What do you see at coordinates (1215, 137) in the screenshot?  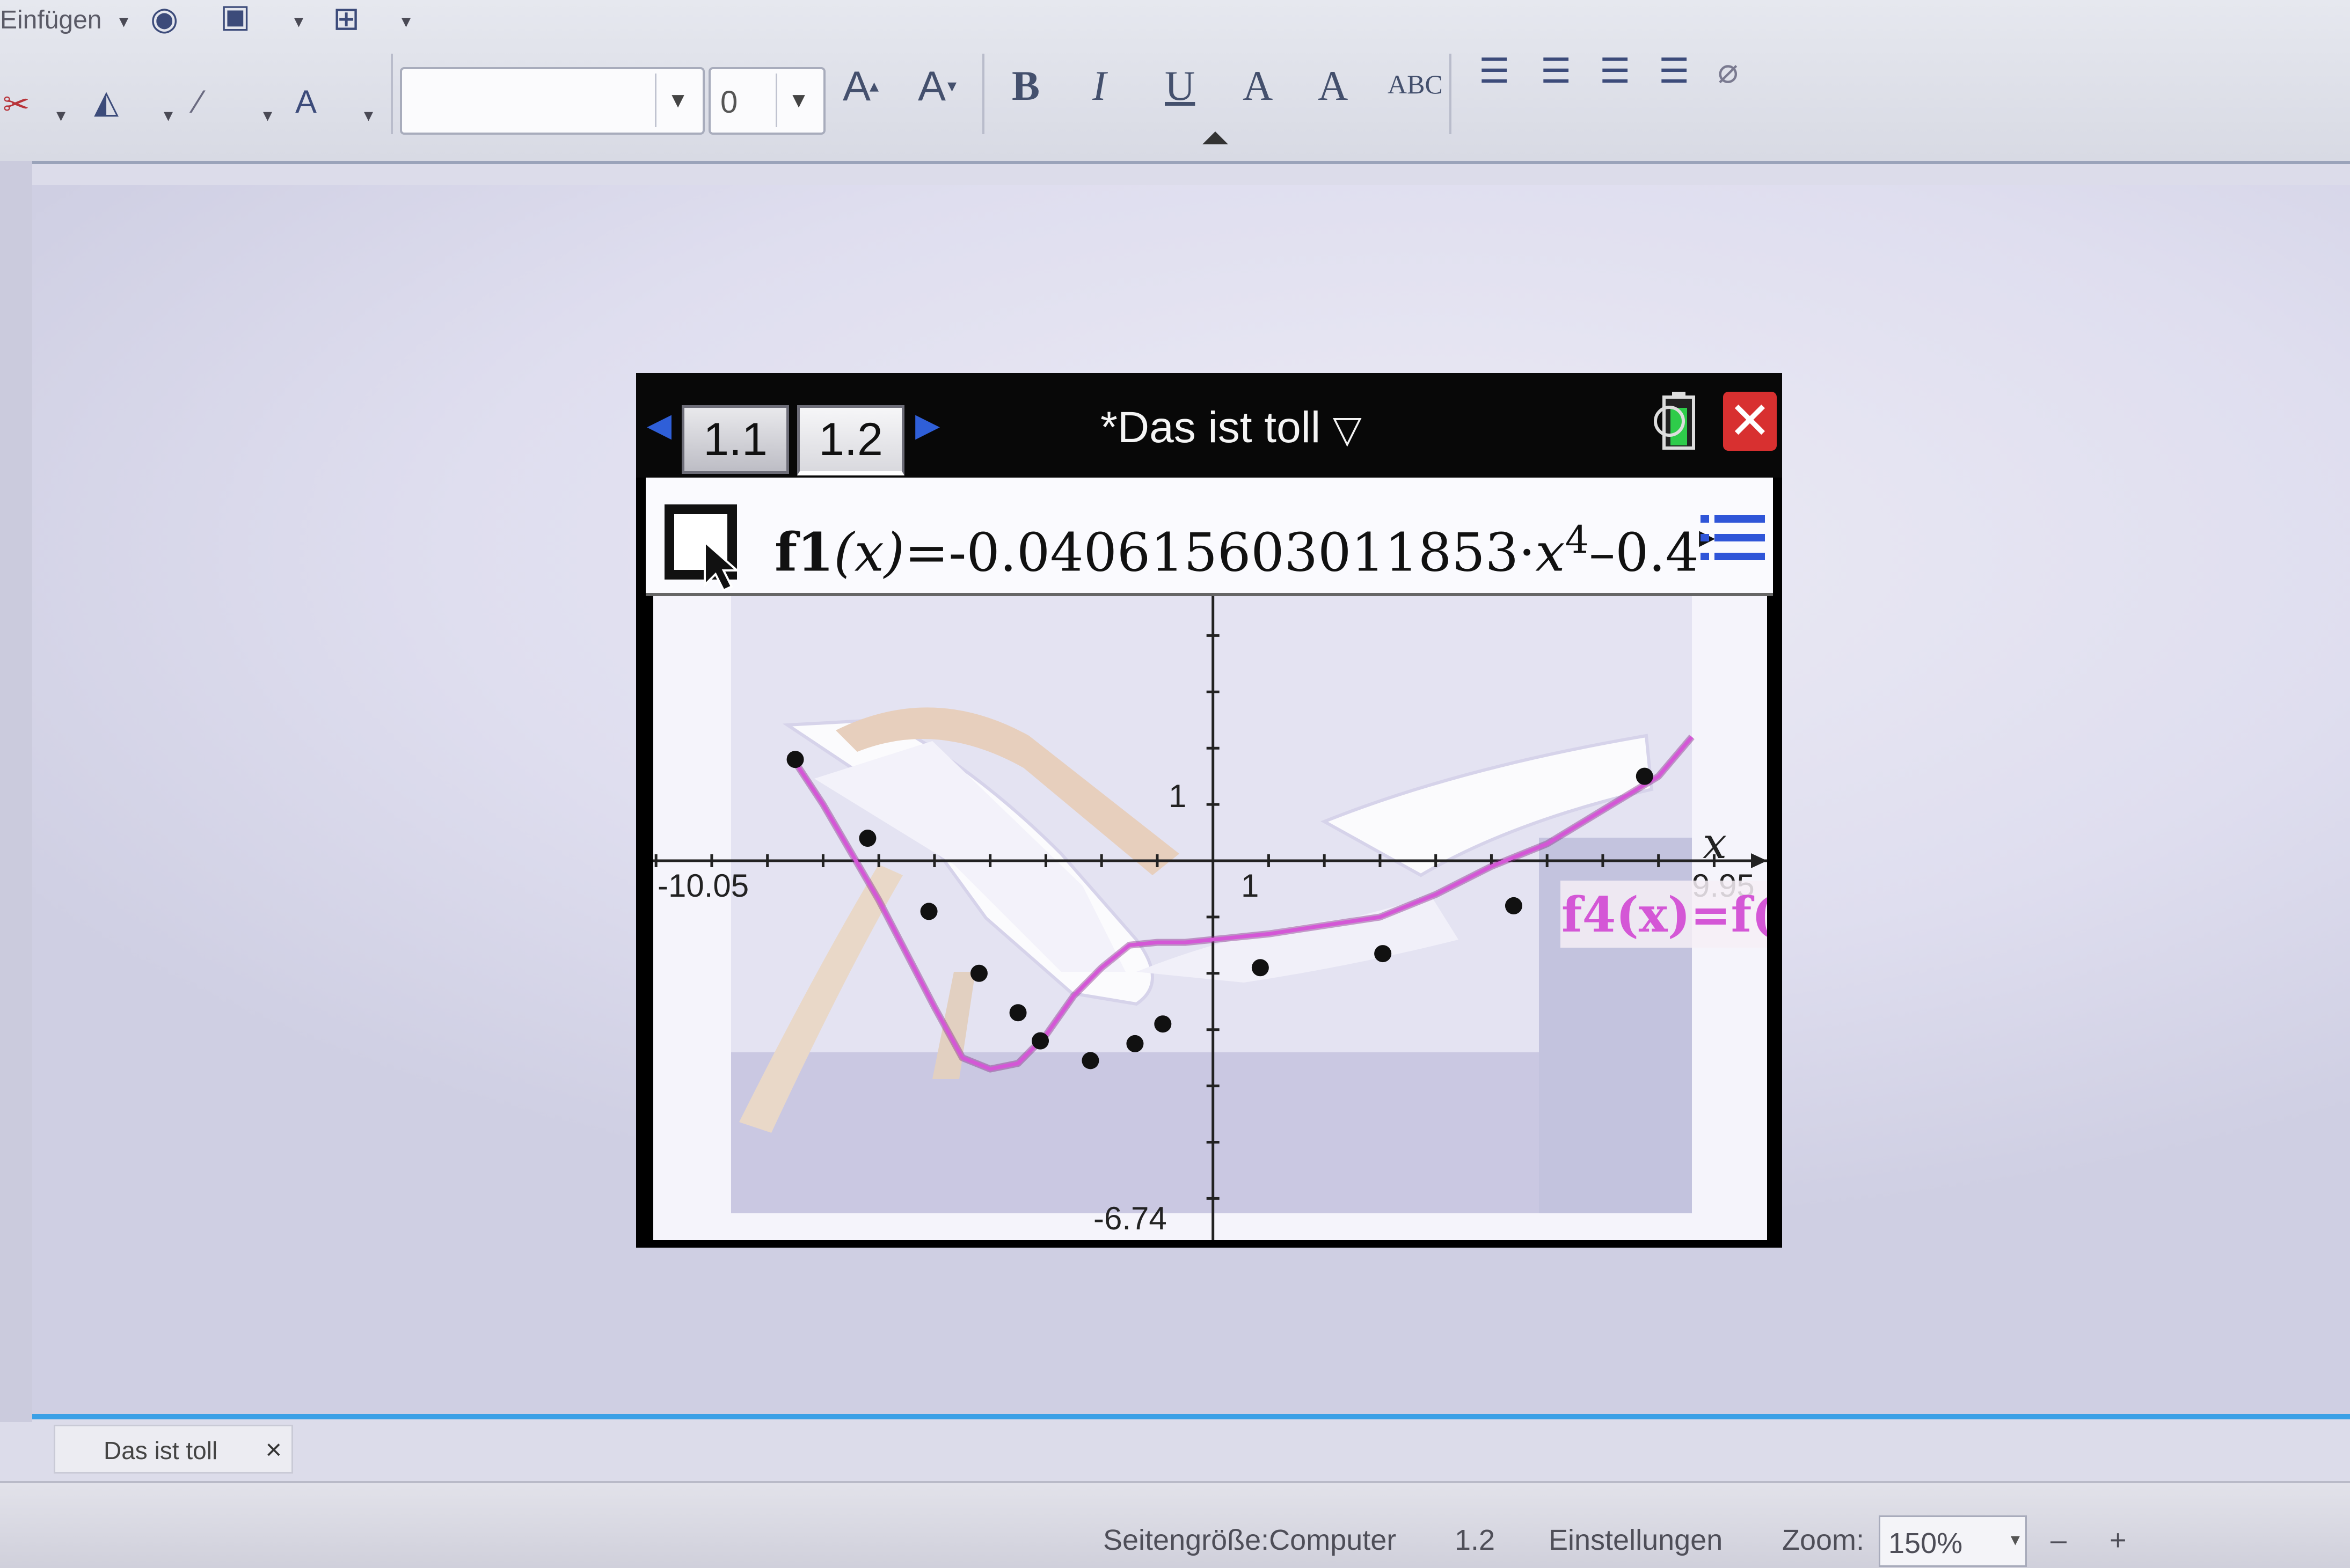 I see `collapse-toolbar-icon` at bounding box center [1215, 137].